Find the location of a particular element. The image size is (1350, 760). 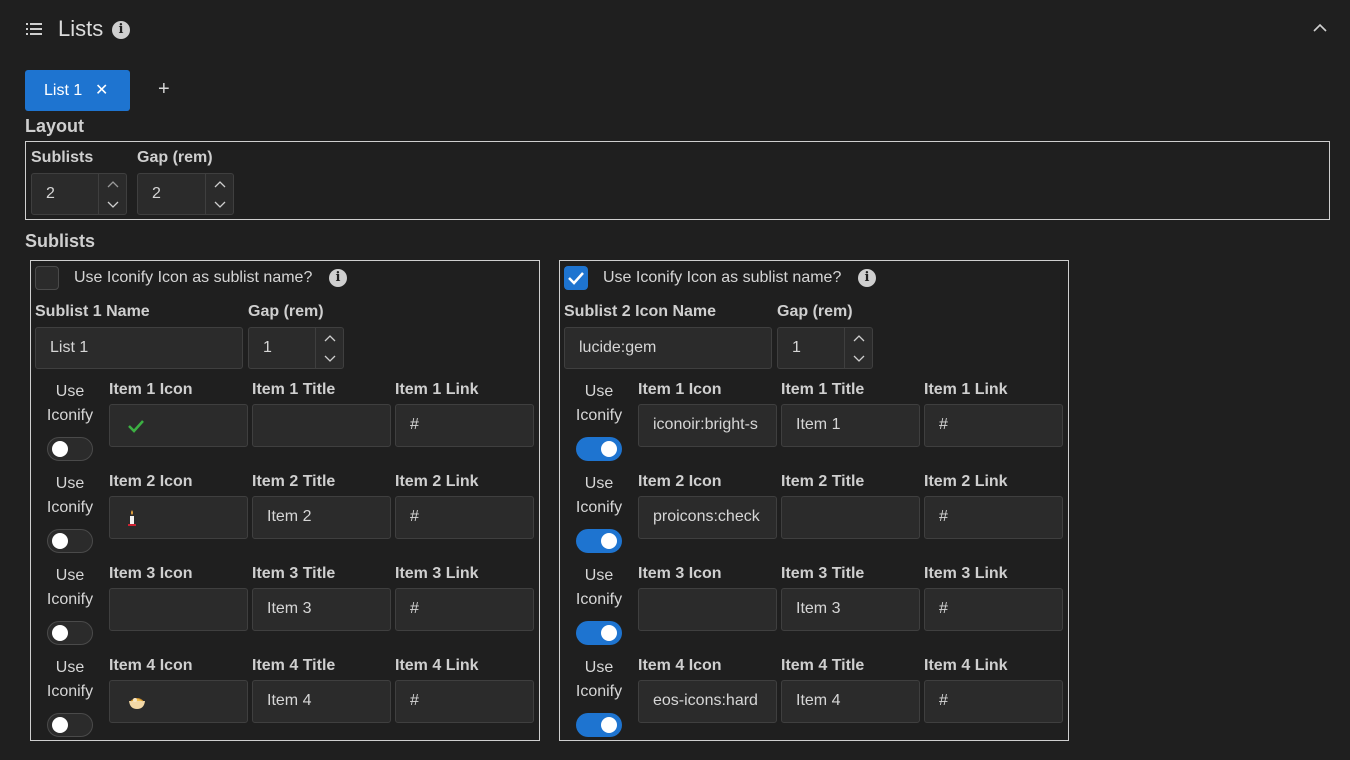

candle-icon is located at coordinates (132, 517).